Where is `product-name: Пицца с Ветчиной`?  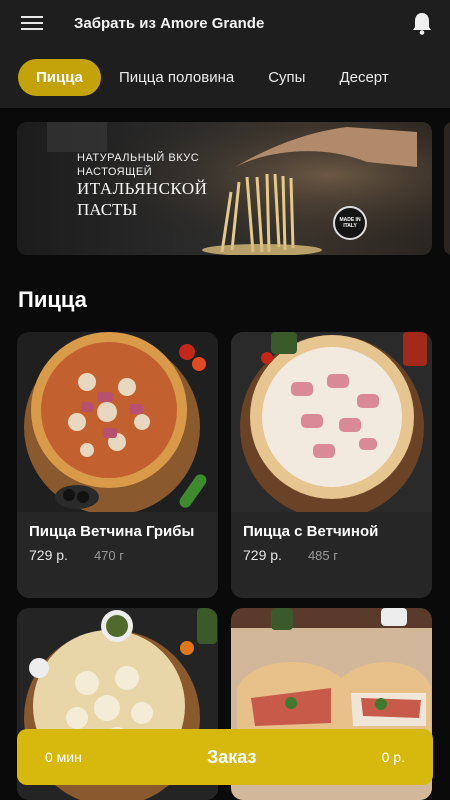 product-name: Пицца с Ветчиной is located at coordinates (311, 531).